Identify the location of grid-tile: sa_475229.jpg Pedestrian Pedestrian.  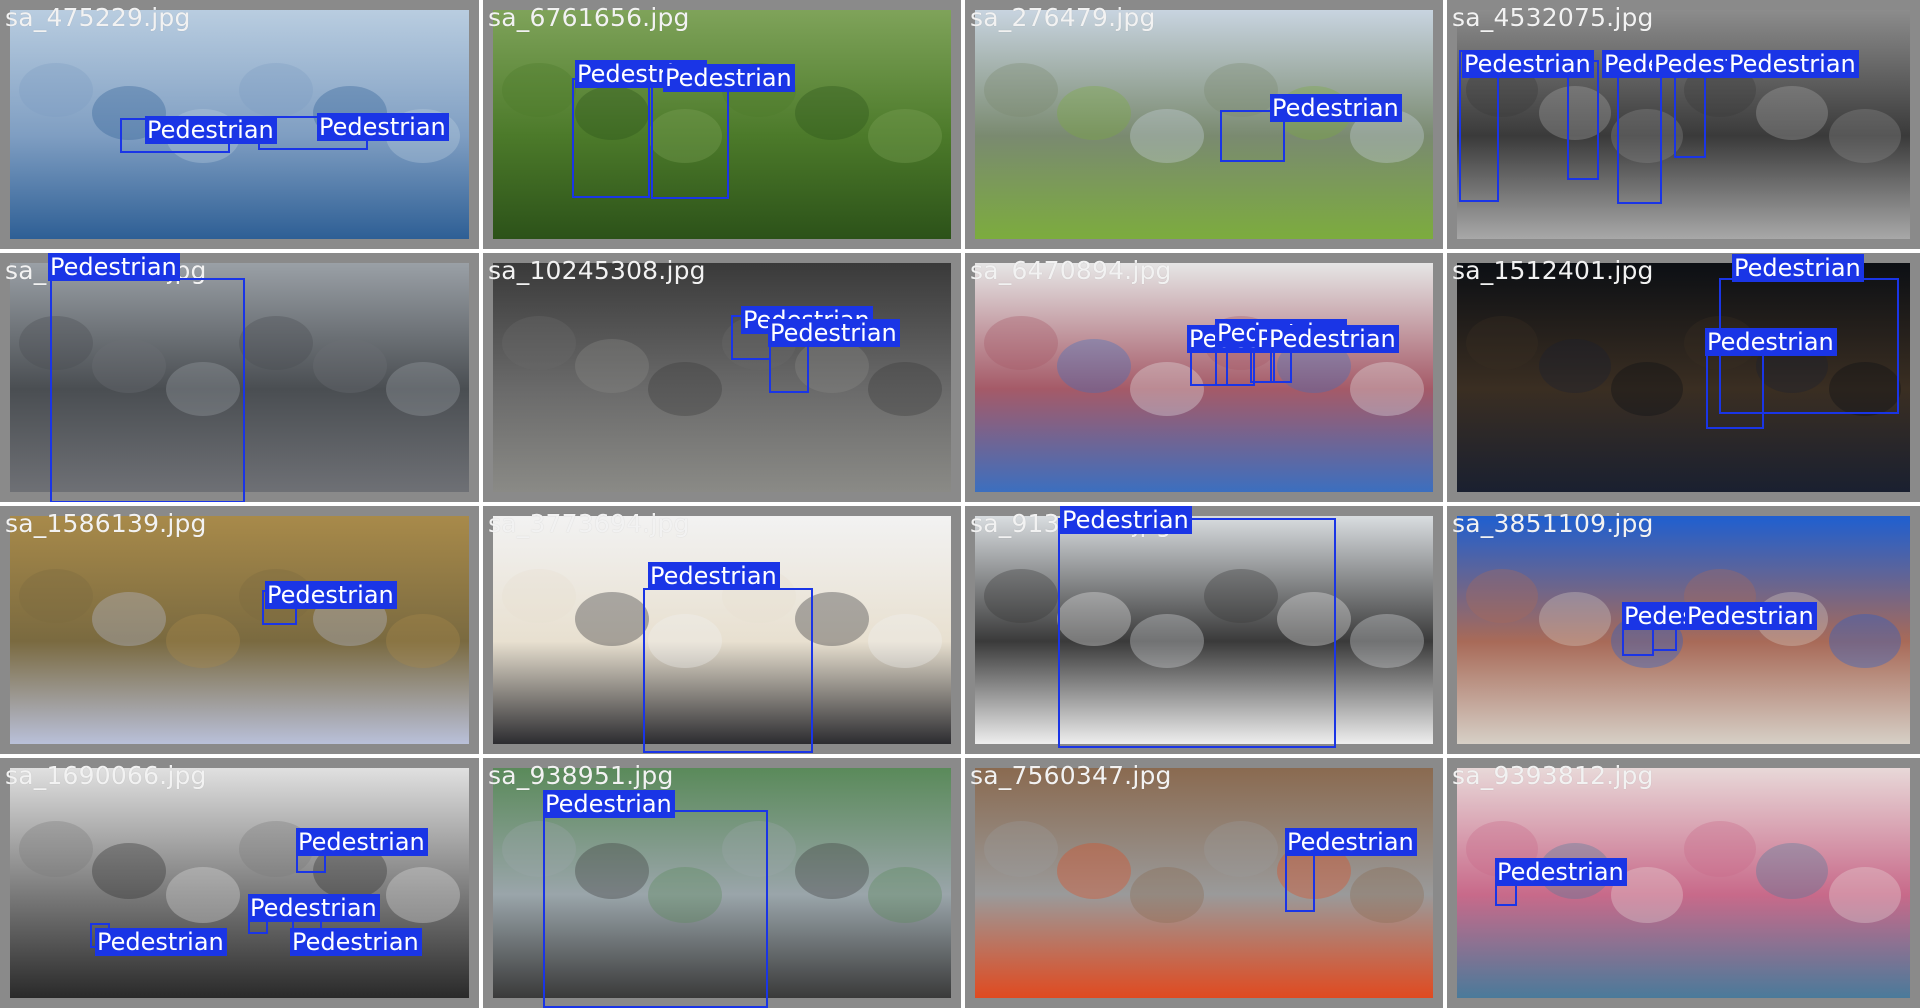
(239, 124).